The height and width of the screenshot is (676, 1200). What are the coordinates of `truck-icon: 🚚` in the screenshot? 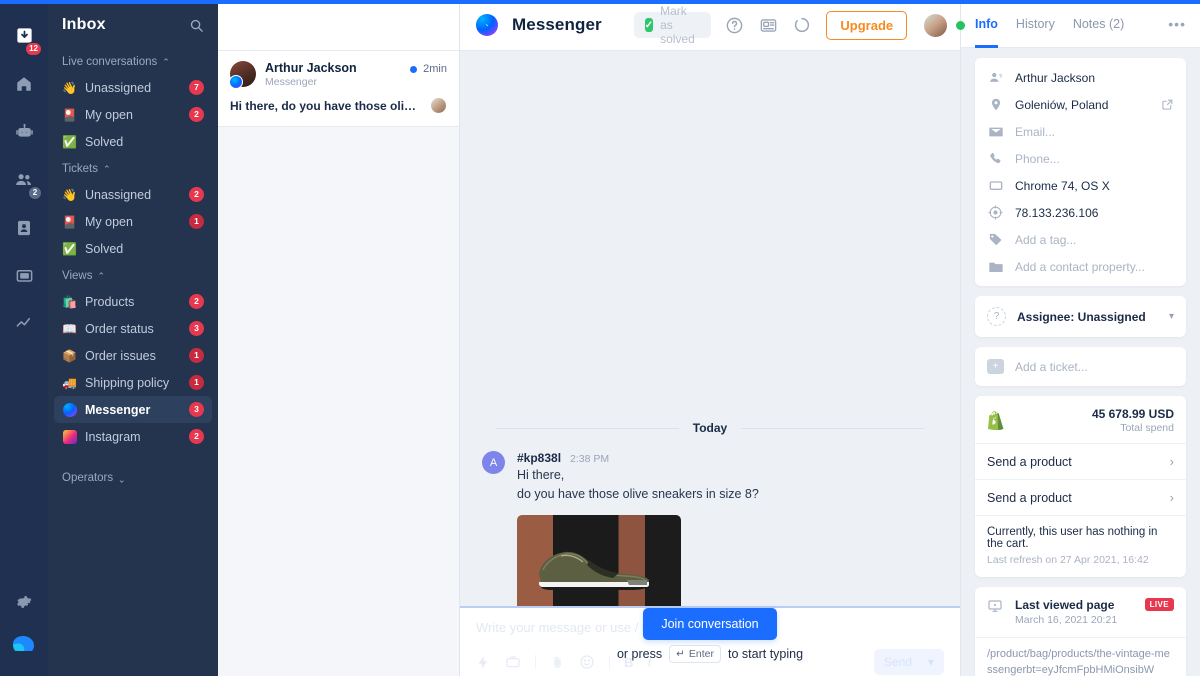 It's located at (69, 382).